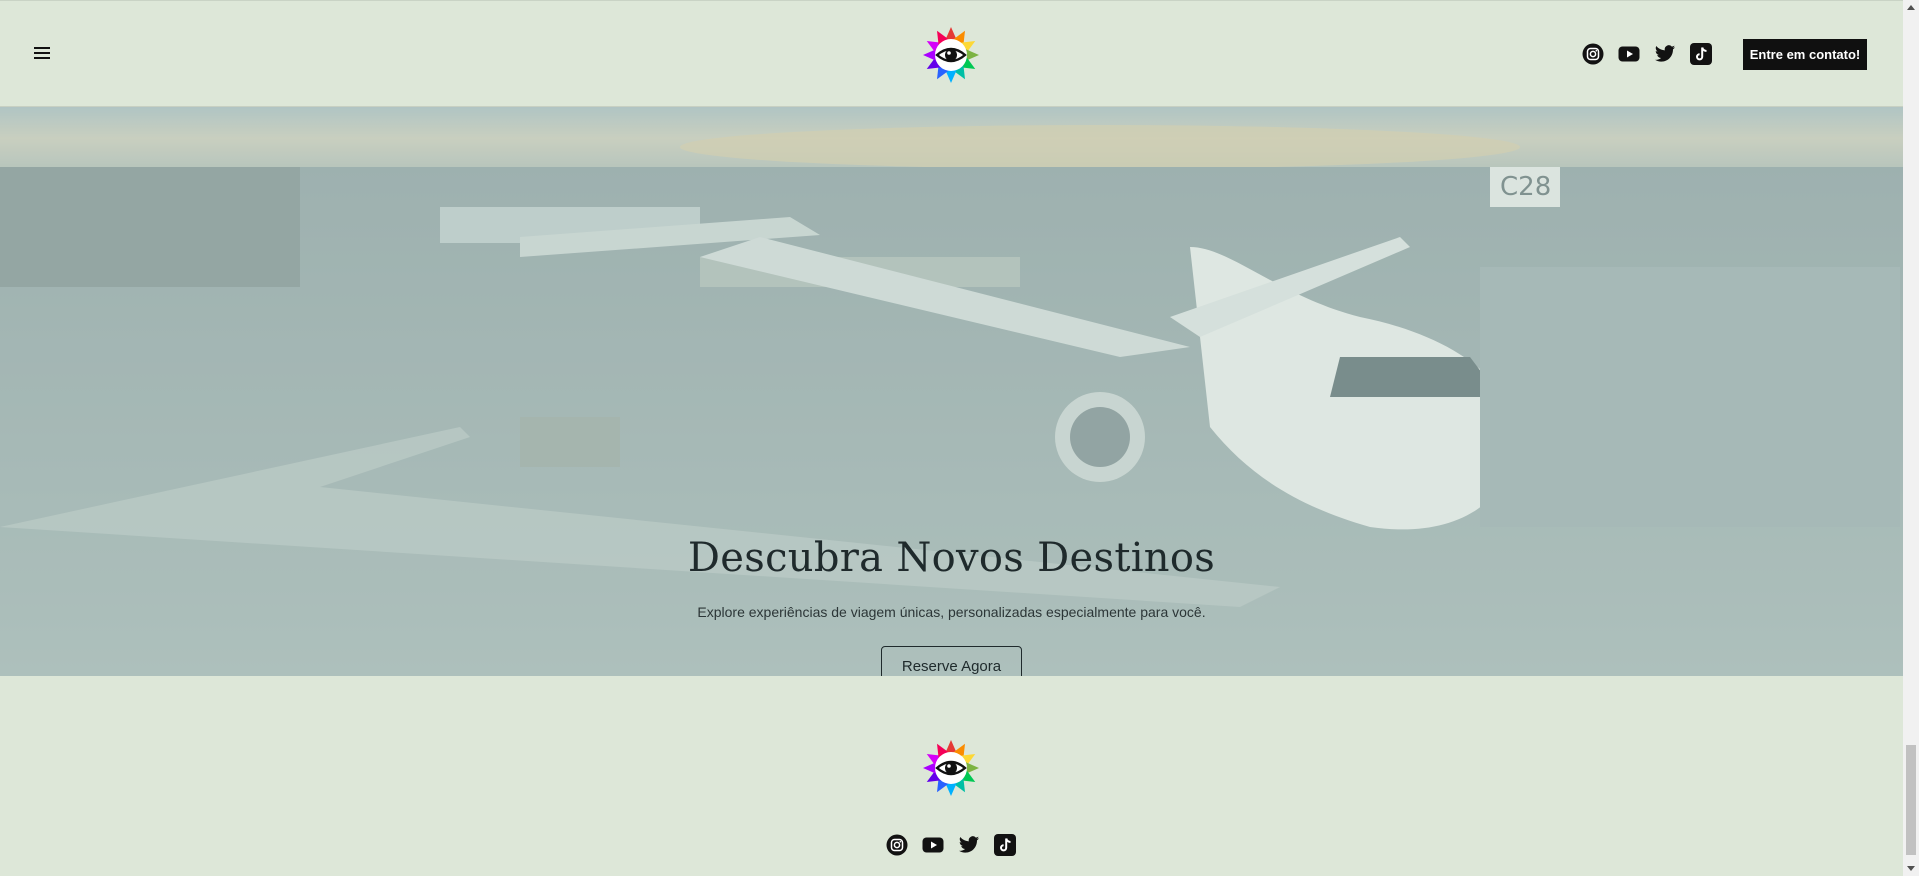 The width and height of the screenshot is (1919, 876). I want to click on footer-logo-icon, so click(951, 768).